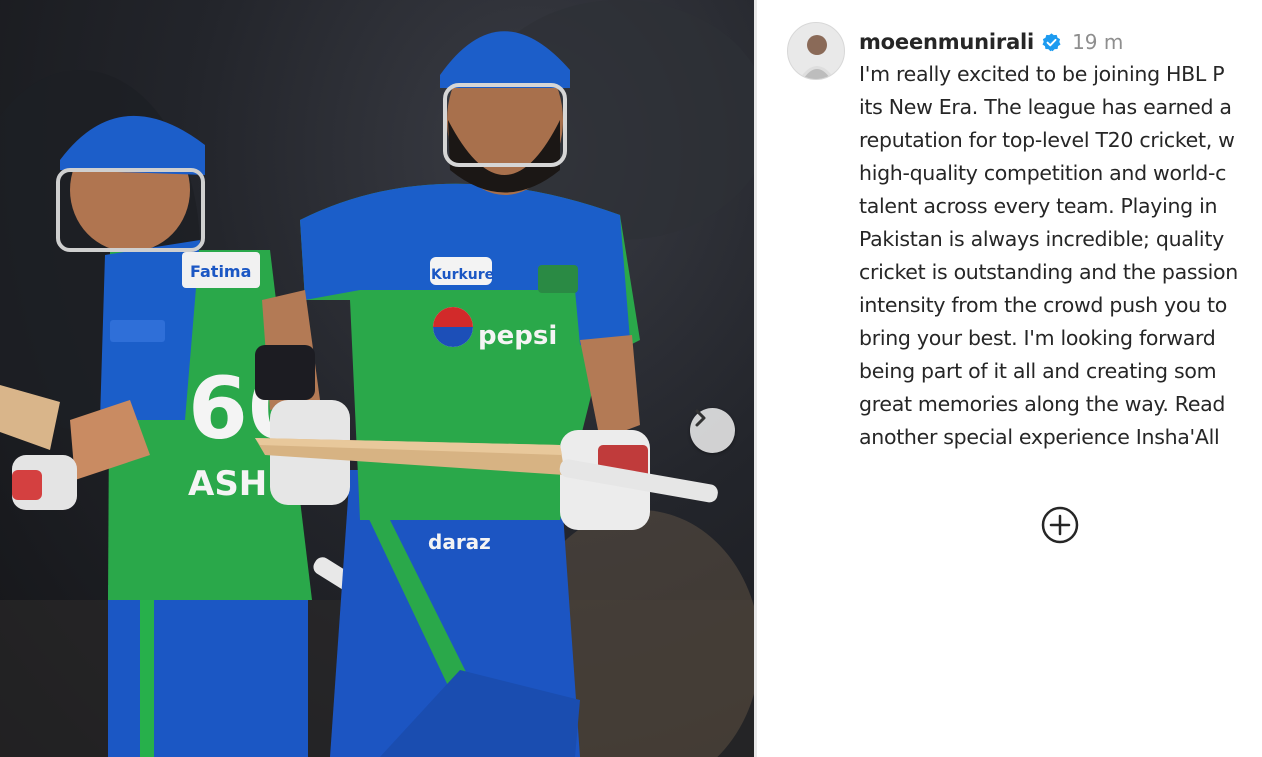 This screenshot has height=757, width=1262. I want to click on username-link: moeenmunirali, so click(946, 42).